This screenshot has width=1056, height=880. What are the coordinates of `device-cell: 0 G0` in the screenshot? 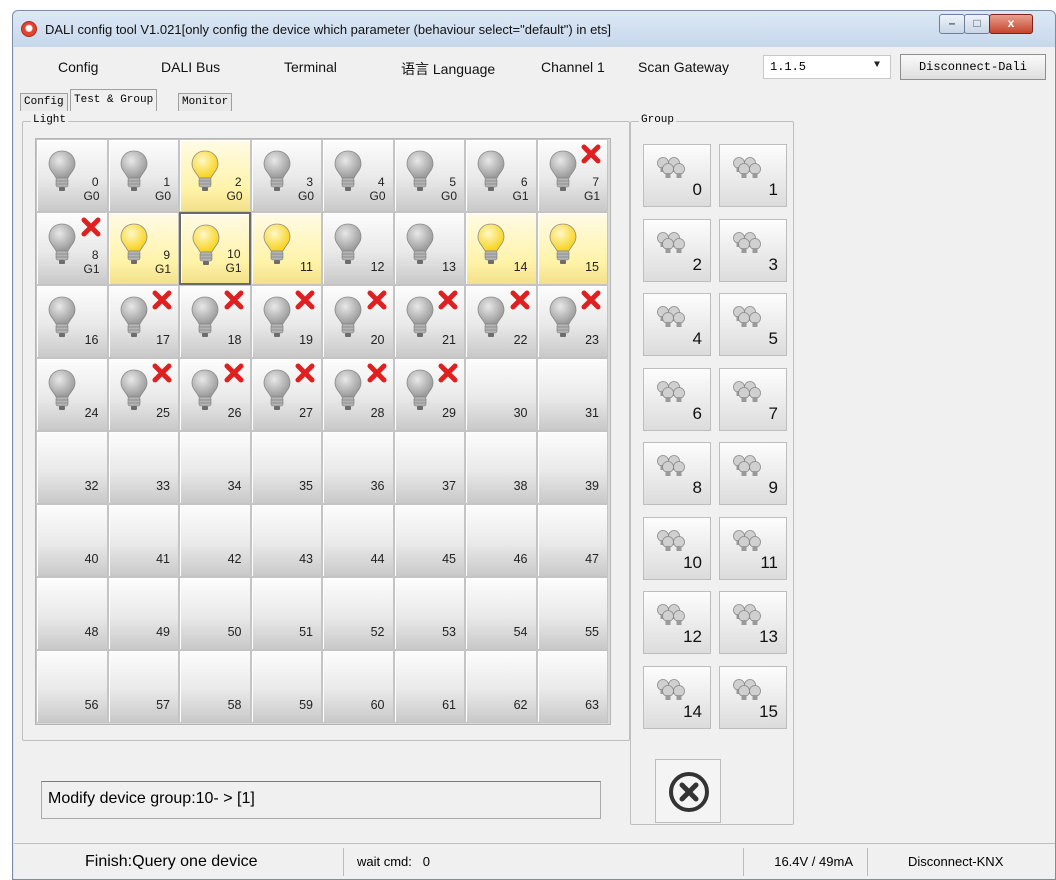 It's located at (72, 175).